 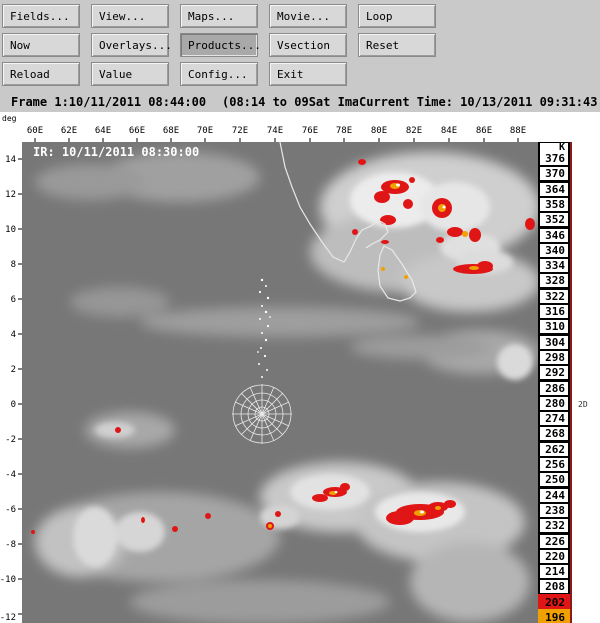 What do you see at coordinates (137, 131) in the screenshot?
I see `lon-label: 66E` at bounding box center [137, 131].